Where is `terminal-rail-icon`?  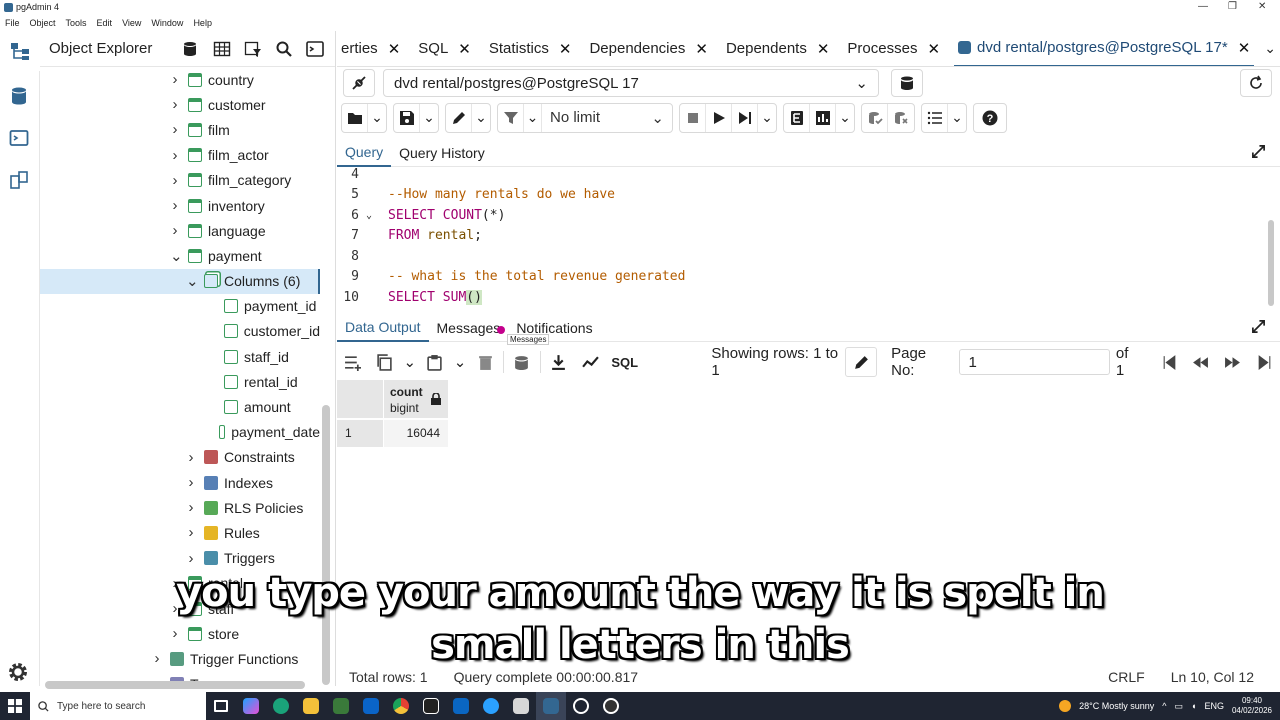
terminal-rail-icon is located at coordinates (19, 138).